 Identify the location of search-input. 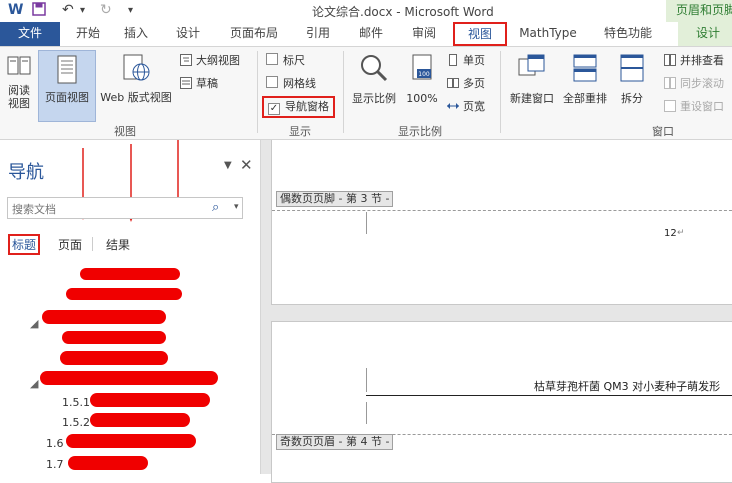
(110, 209).